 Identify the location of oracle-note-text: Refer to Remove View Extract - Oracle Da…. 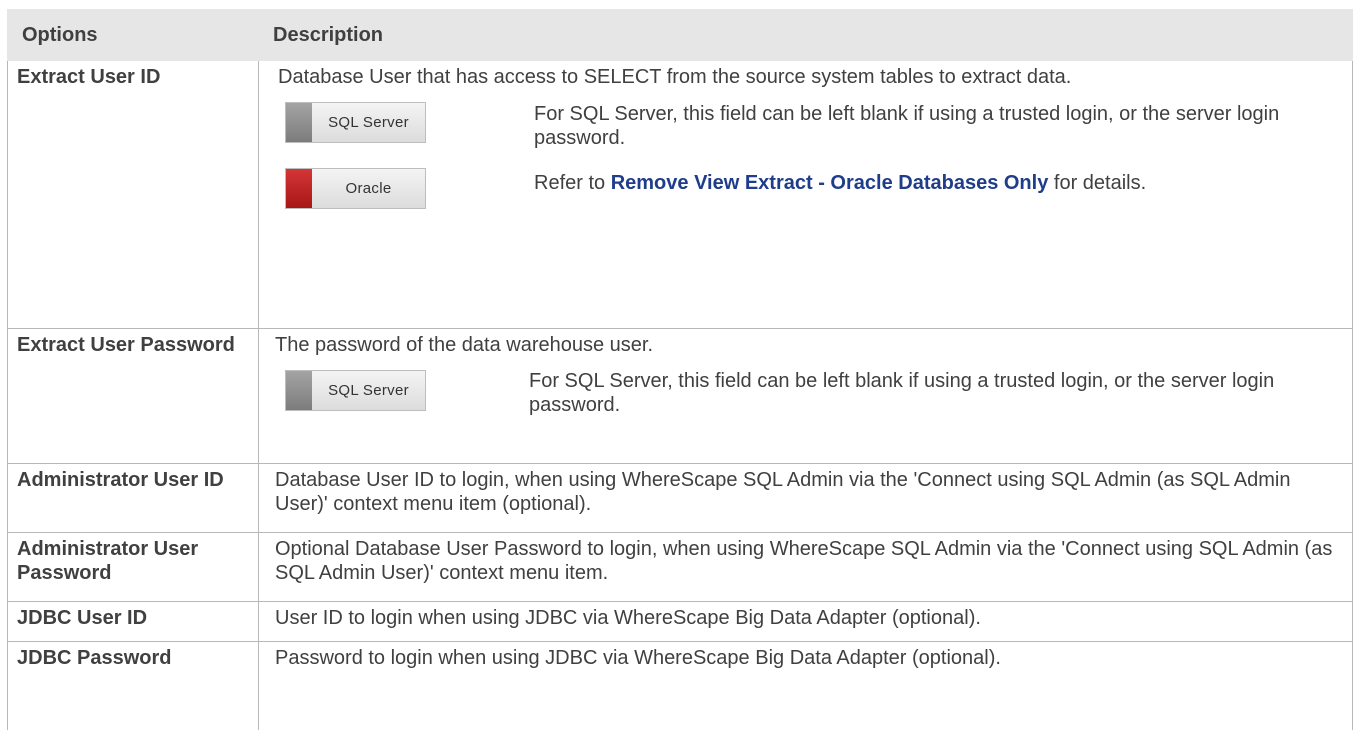
(924, 183).